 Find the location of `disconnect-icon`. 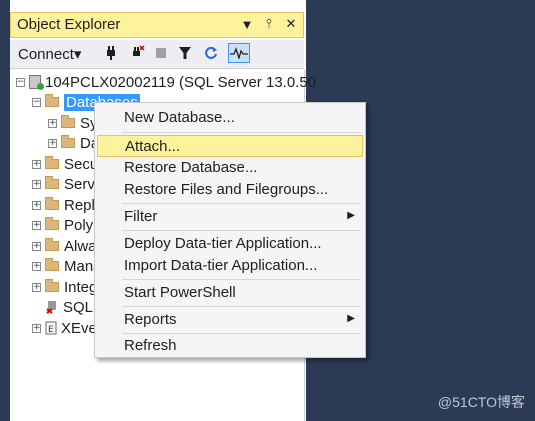

disconnect-icon is located at coordinates (137, 53).